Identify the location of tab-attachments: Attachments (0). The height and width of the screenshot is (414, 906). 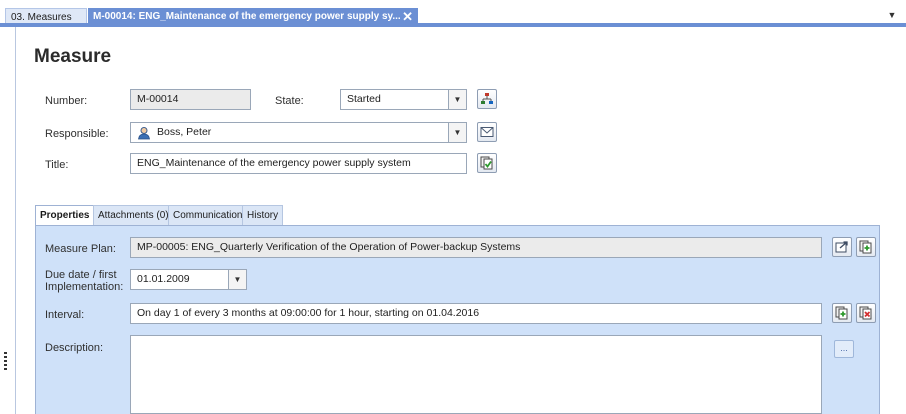
(133, 215).